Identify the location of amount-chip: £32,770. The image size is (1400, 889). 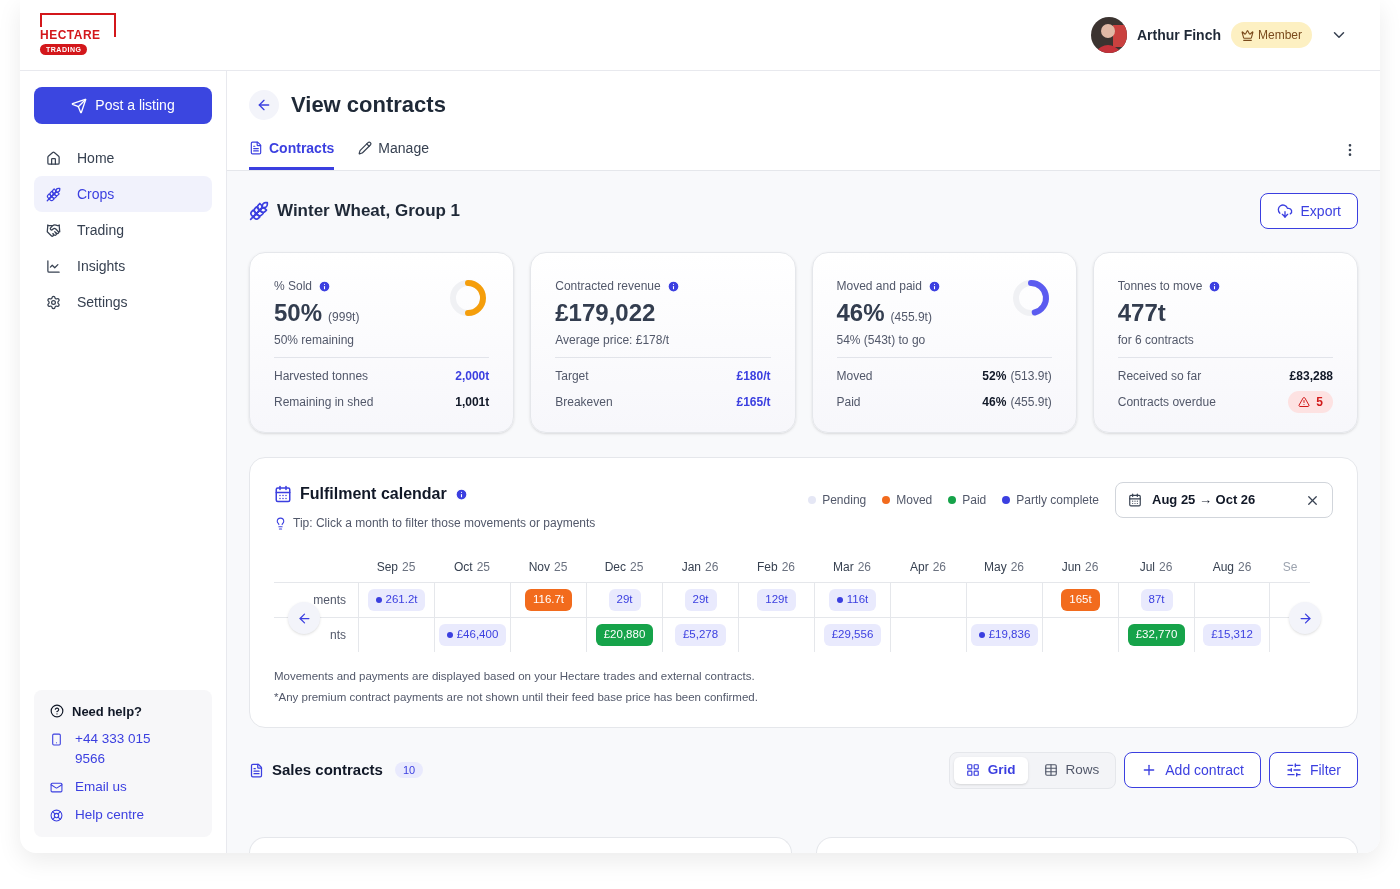
(1156, 635).